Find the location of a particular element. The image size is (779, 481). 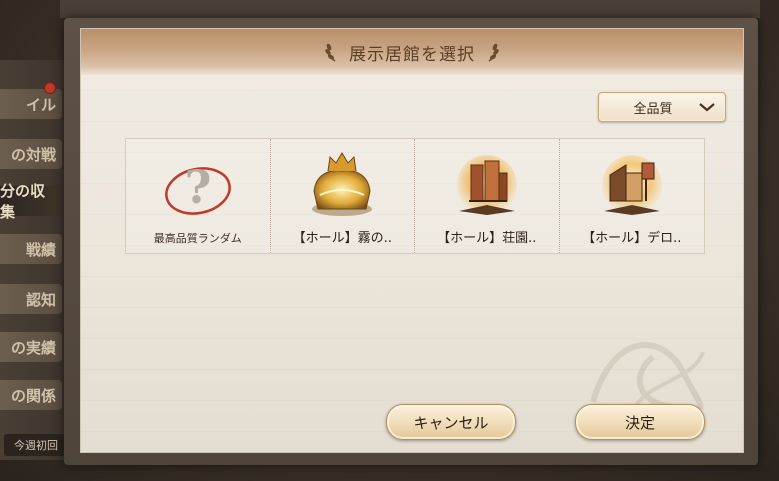

sidebar-item-5: 認知 is located at coordinates (31, 299).